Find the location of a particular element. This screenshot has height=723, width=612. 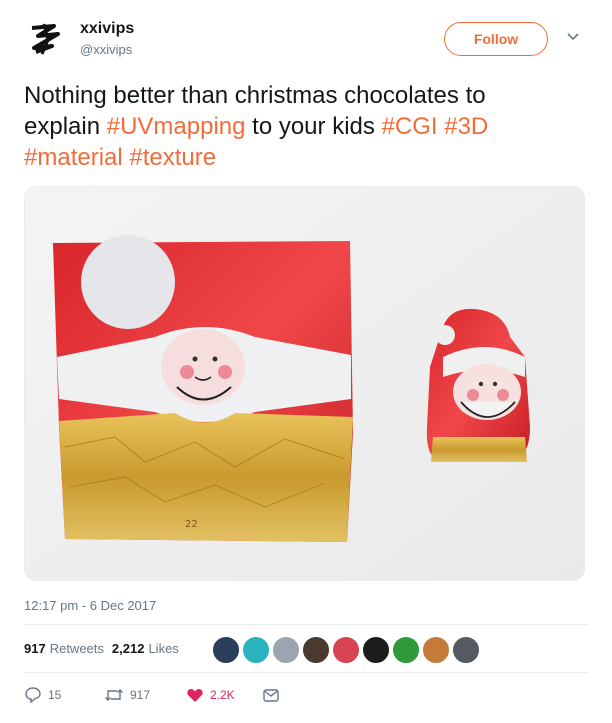

hashtag-3d: #3D is located at coordinates (466, 126).